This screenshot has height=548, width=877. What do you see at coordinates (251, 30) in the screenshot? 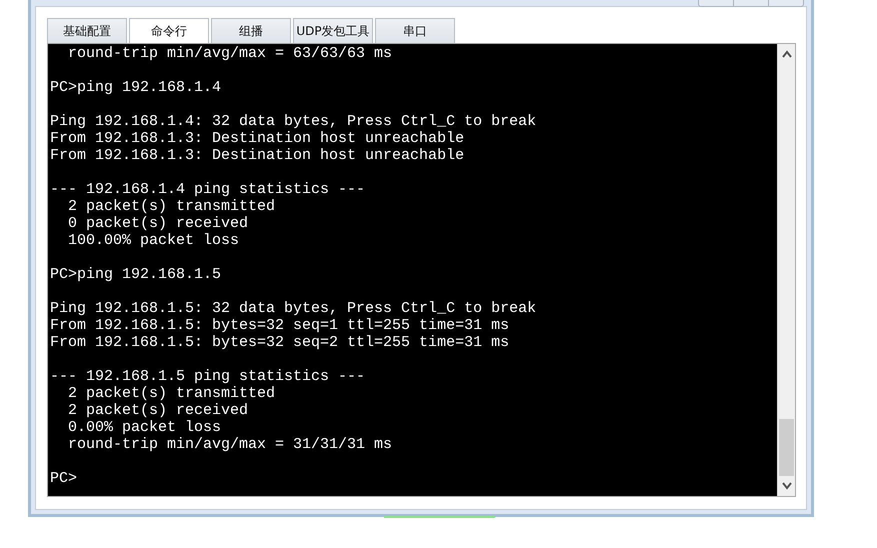
I see `tab: 组播` at bounding box center [251, 30].